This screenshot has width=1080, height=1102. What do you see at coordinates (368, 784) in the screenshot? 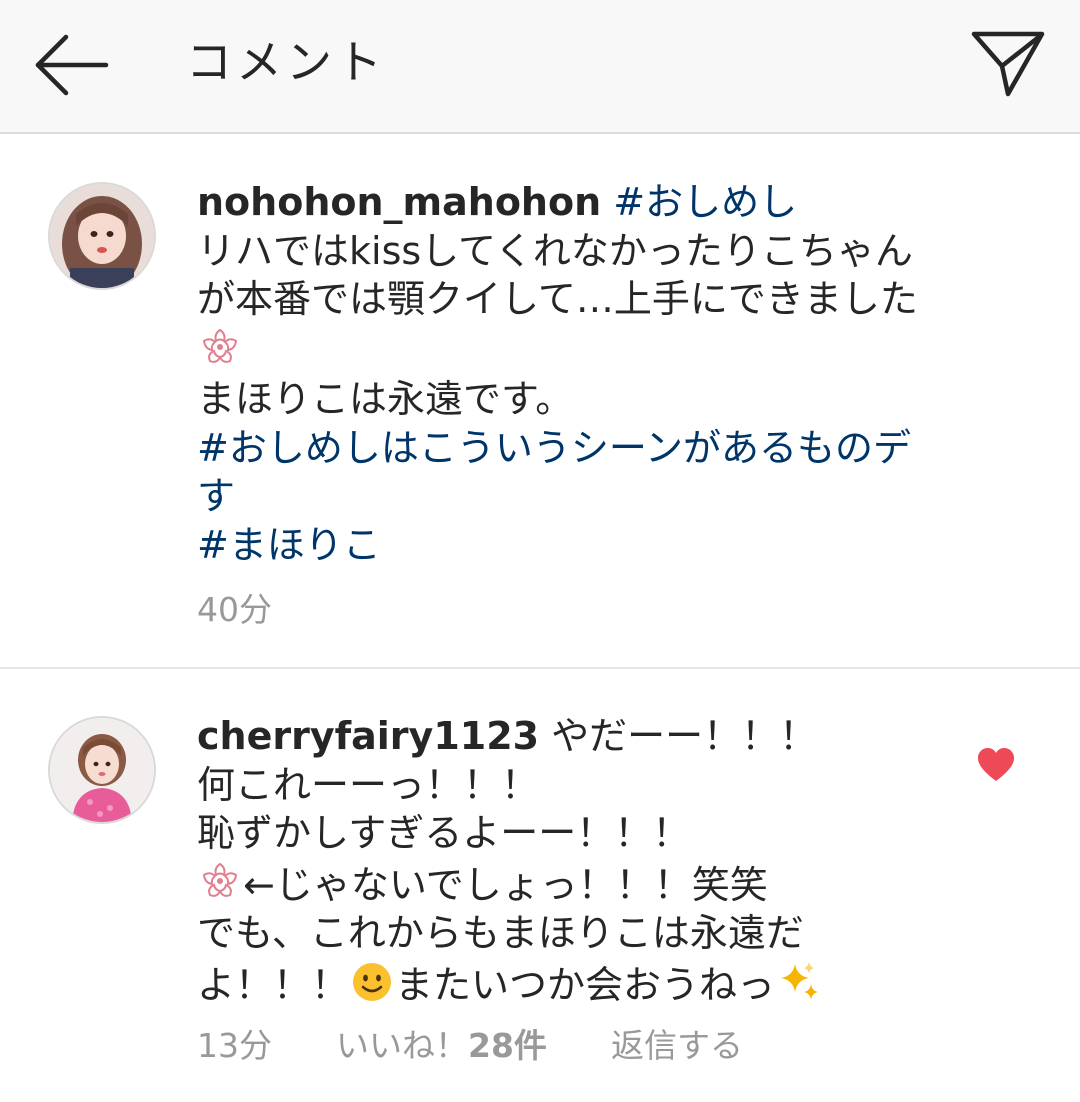
I see `reply-line: 何これーーっ！！！` at bounding box center [368, 784].